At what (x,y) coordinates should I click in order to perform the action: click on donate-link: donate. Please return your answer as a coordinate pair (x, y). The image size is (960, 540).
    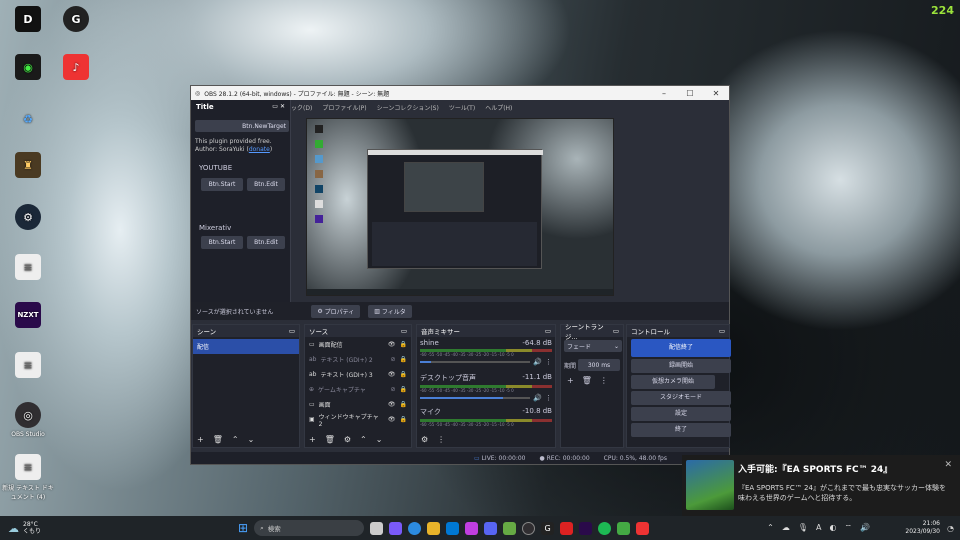
    Looking at the image, I should click on (259, 149).